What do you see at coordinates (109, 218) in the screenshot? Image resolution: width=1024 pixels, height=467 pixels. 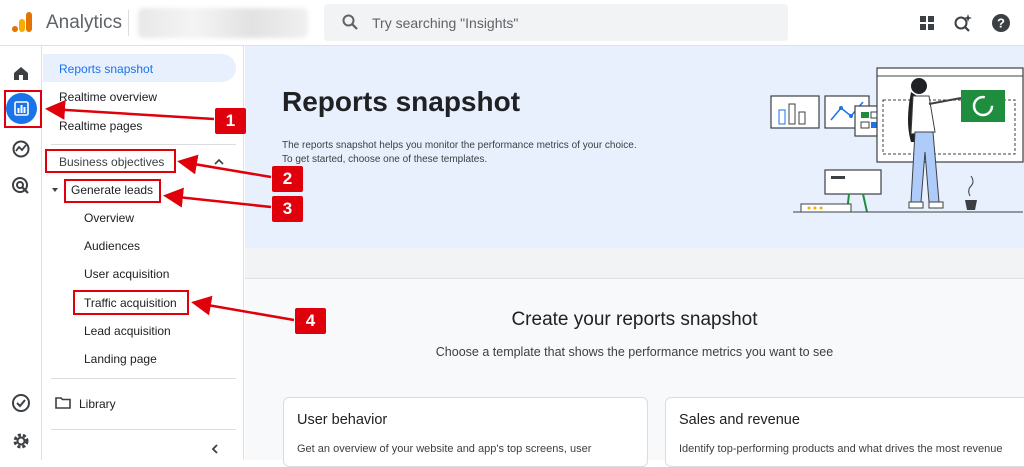 I see `nav-item-overview: Overview` at bounding box center [109, 218].